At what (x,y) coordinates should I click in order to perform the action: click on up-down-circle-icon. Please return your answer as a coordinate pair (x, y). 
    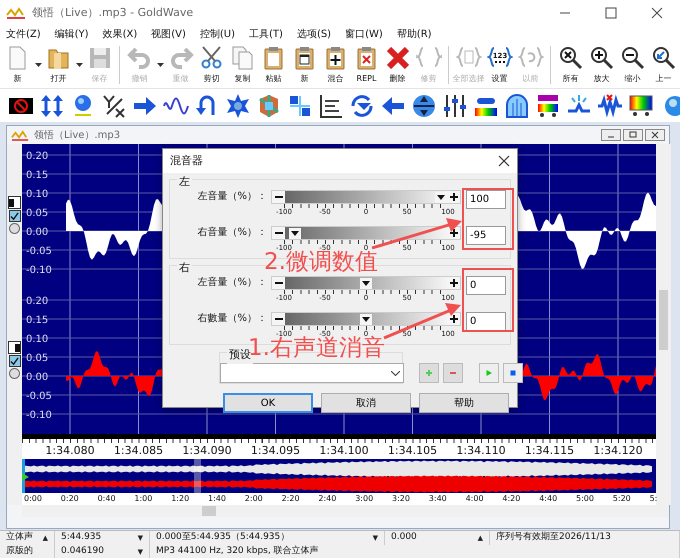
    Looking at the image, I should click on (424, 105).